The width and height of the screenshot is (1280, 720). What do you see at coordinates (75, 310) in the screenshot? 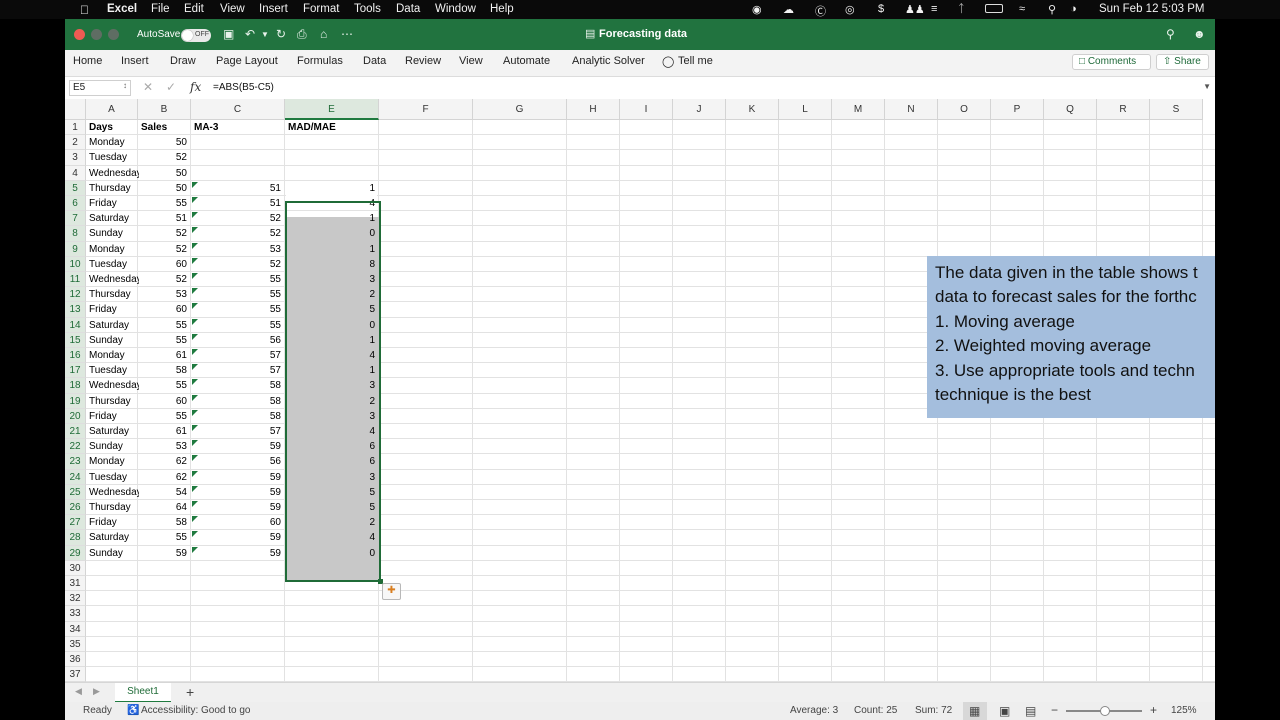
I see `row-header-13: 13` at bounding box center [75, 310].